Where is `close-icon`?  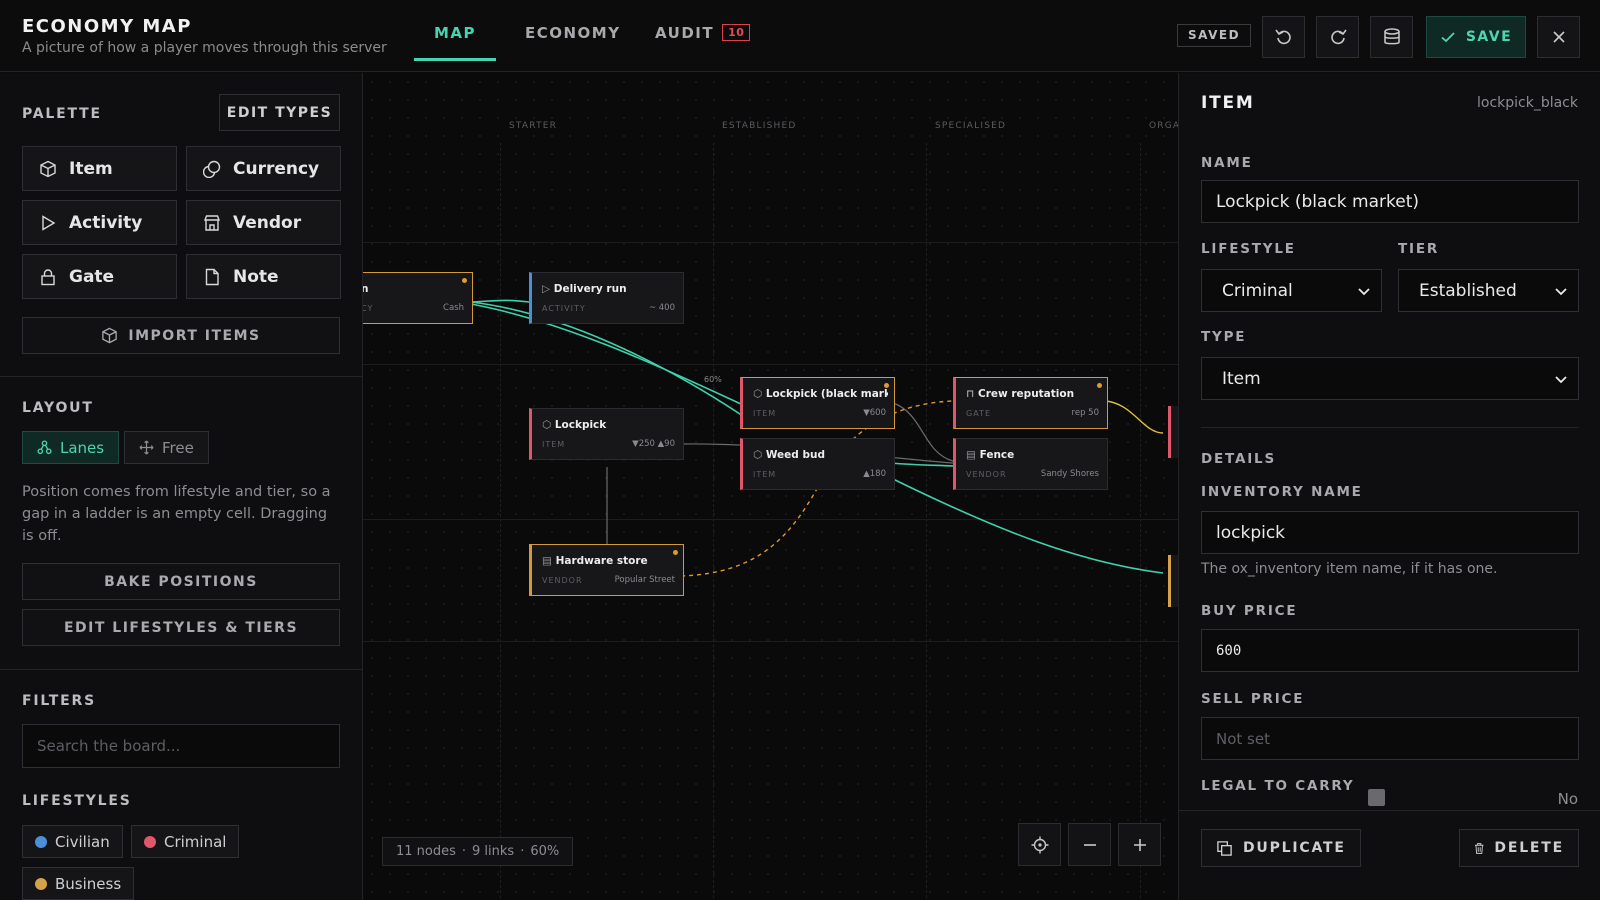
close-icon is located at coordinates (1558, 37).